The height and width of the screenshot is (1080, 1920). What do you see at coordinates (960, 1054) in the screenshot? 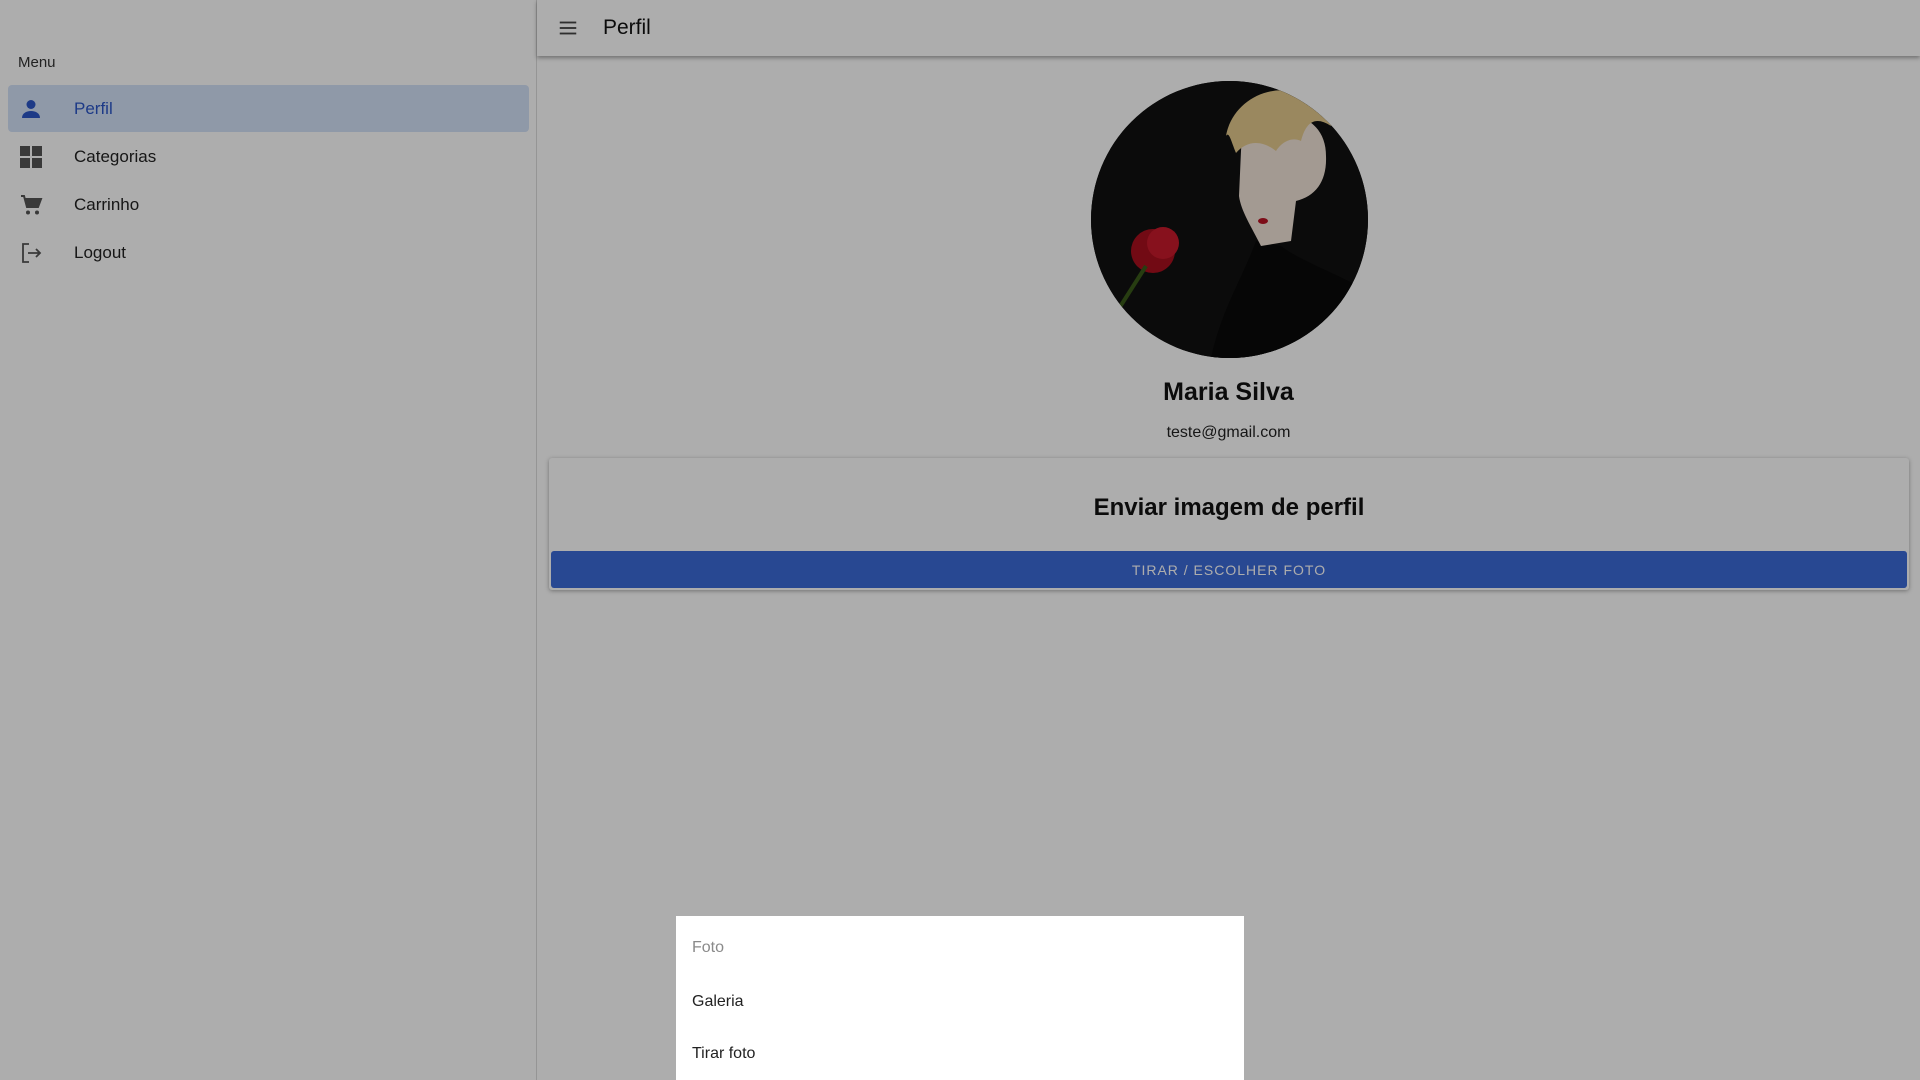
I see `action-sheet-option-tirar-foto: Tirar foto` at bounding box center [960, 1054].